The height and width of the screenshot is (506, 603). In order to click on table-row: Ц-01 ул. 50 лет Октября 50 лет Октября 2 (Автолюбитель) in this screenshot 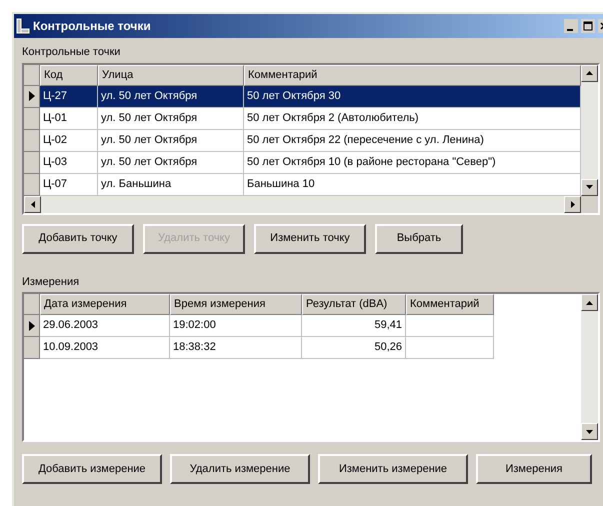, I will do `click(302, 119)`.